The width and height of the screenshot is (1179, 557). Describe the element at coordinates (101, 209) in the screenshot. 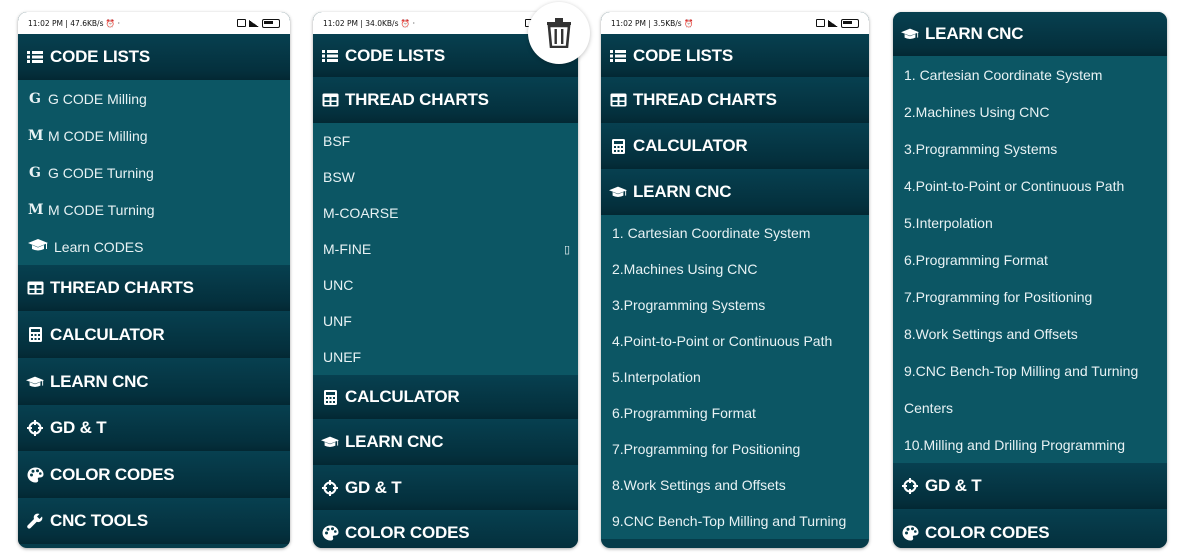

I see `menu-label: M CODE Turning` at that location.